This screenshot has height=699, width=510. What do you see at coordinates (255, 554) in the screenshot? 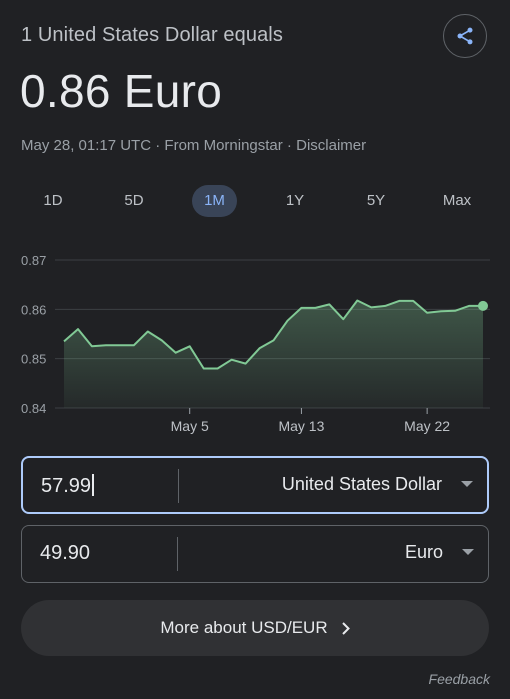
I see `to-currency-box: 49.90 Euro` at bounding box center [255, 554].